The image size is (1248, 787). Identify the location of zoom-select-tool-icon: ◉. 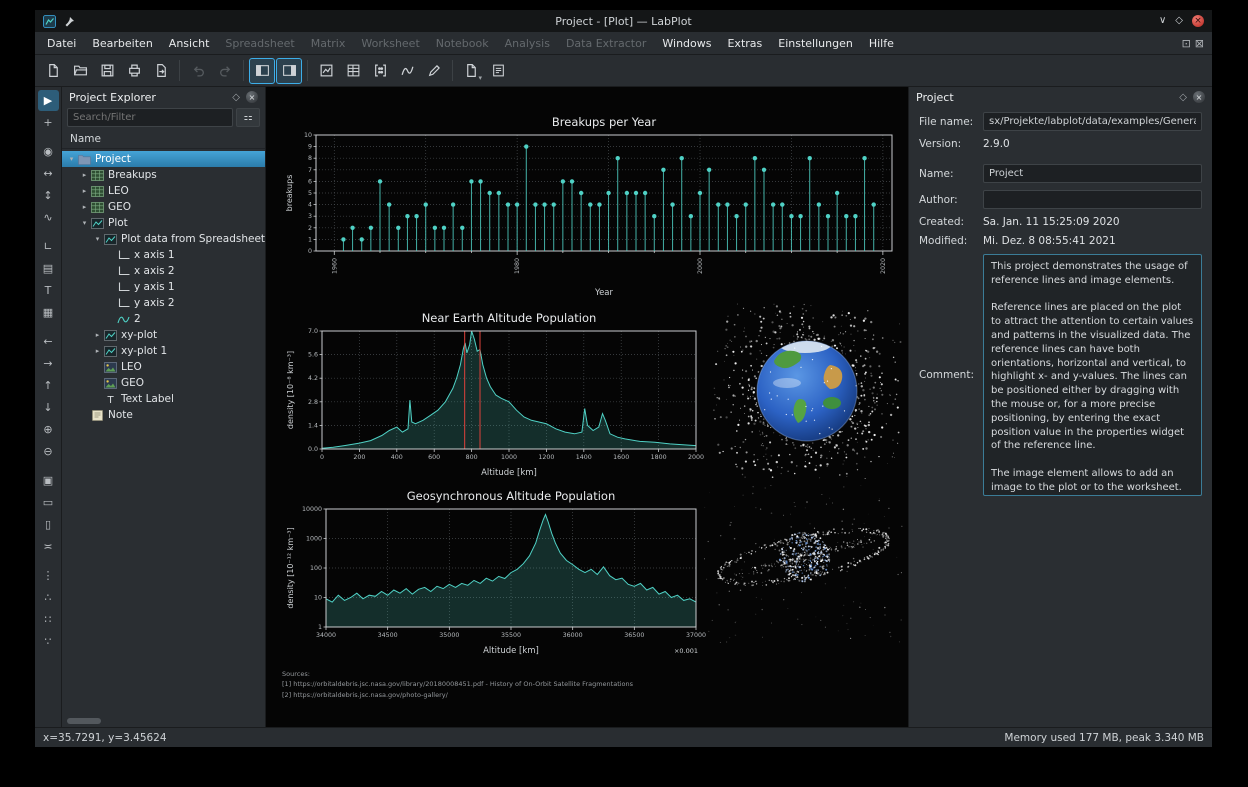
(48, 151).